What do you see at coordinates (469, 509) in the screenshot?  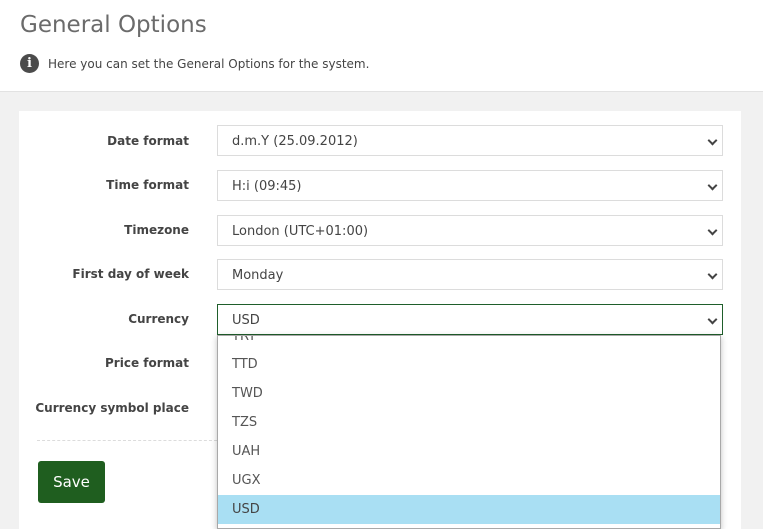 I see `currency-option-selected: USD` at bounding box center [469, 509].